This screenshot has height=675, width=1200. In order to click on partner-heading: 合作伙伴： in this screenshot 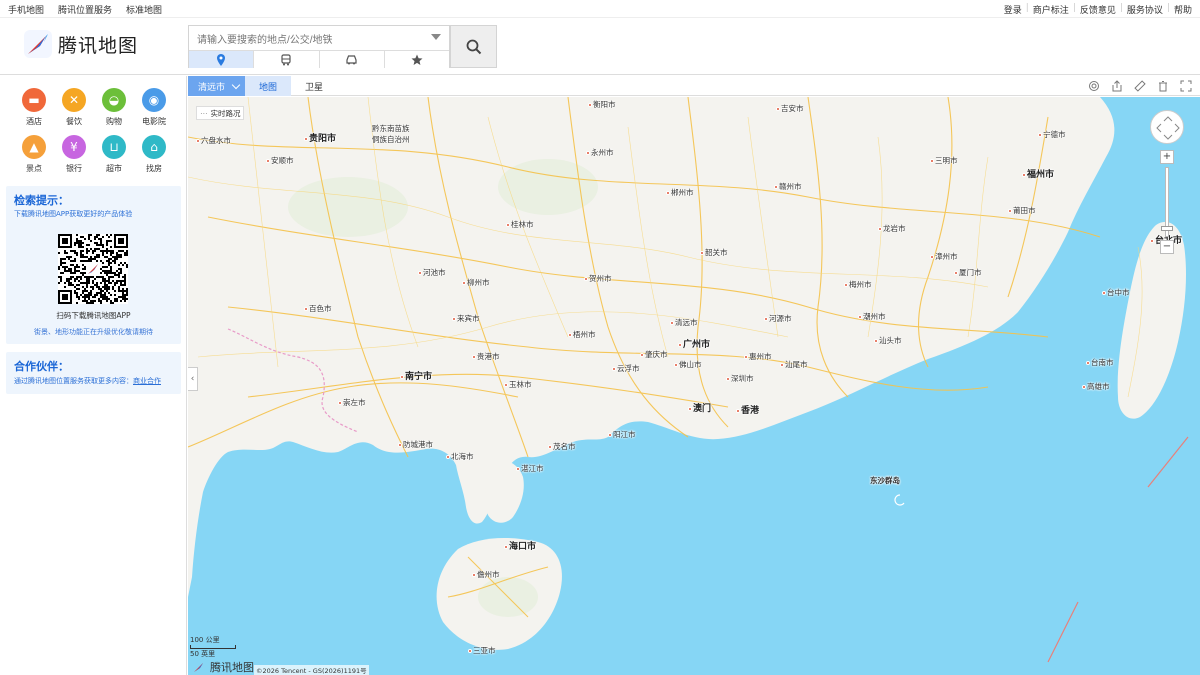, I will do `click(41, 366)`.